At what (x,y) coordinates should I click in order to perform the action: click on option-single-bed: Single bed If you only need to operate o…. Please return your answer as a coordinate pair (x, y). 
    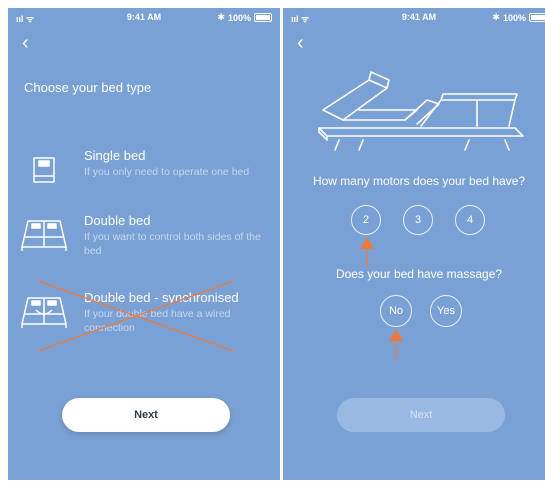
    Looking at the image, I should click on (144, 174).